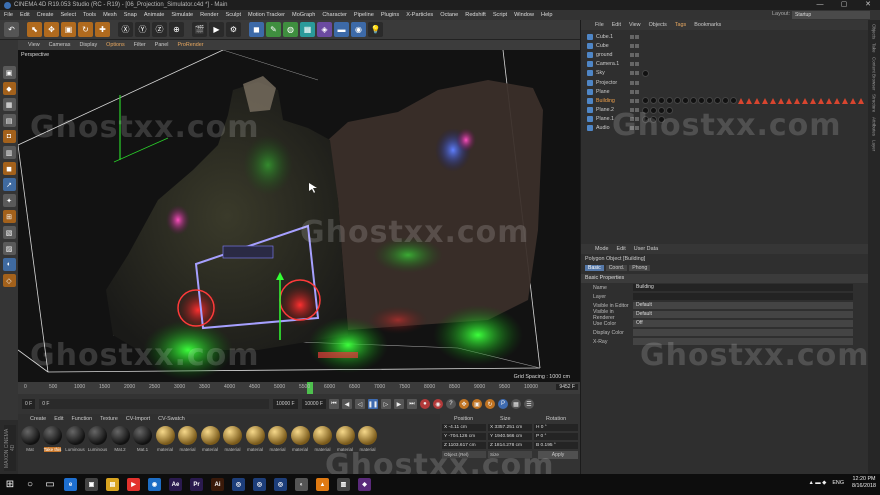 This screenshot has width=880, height=495. I want to click on side-tab-attributes: Attributes, so click(874, 126).